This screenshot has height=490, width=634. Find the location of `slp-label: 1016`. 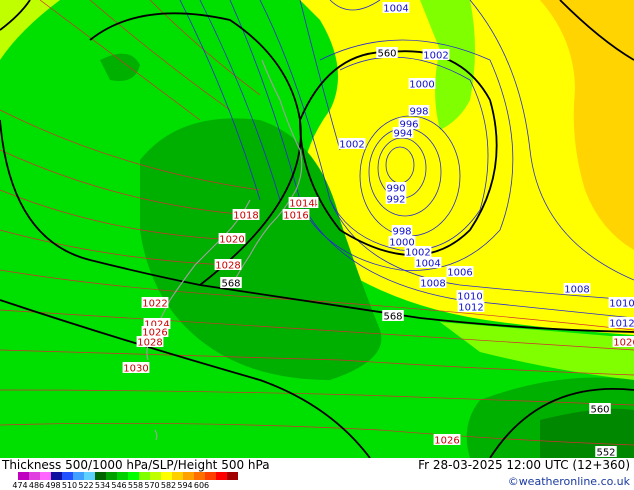

slp-label: 1016 is located at coordinates (296, 215).